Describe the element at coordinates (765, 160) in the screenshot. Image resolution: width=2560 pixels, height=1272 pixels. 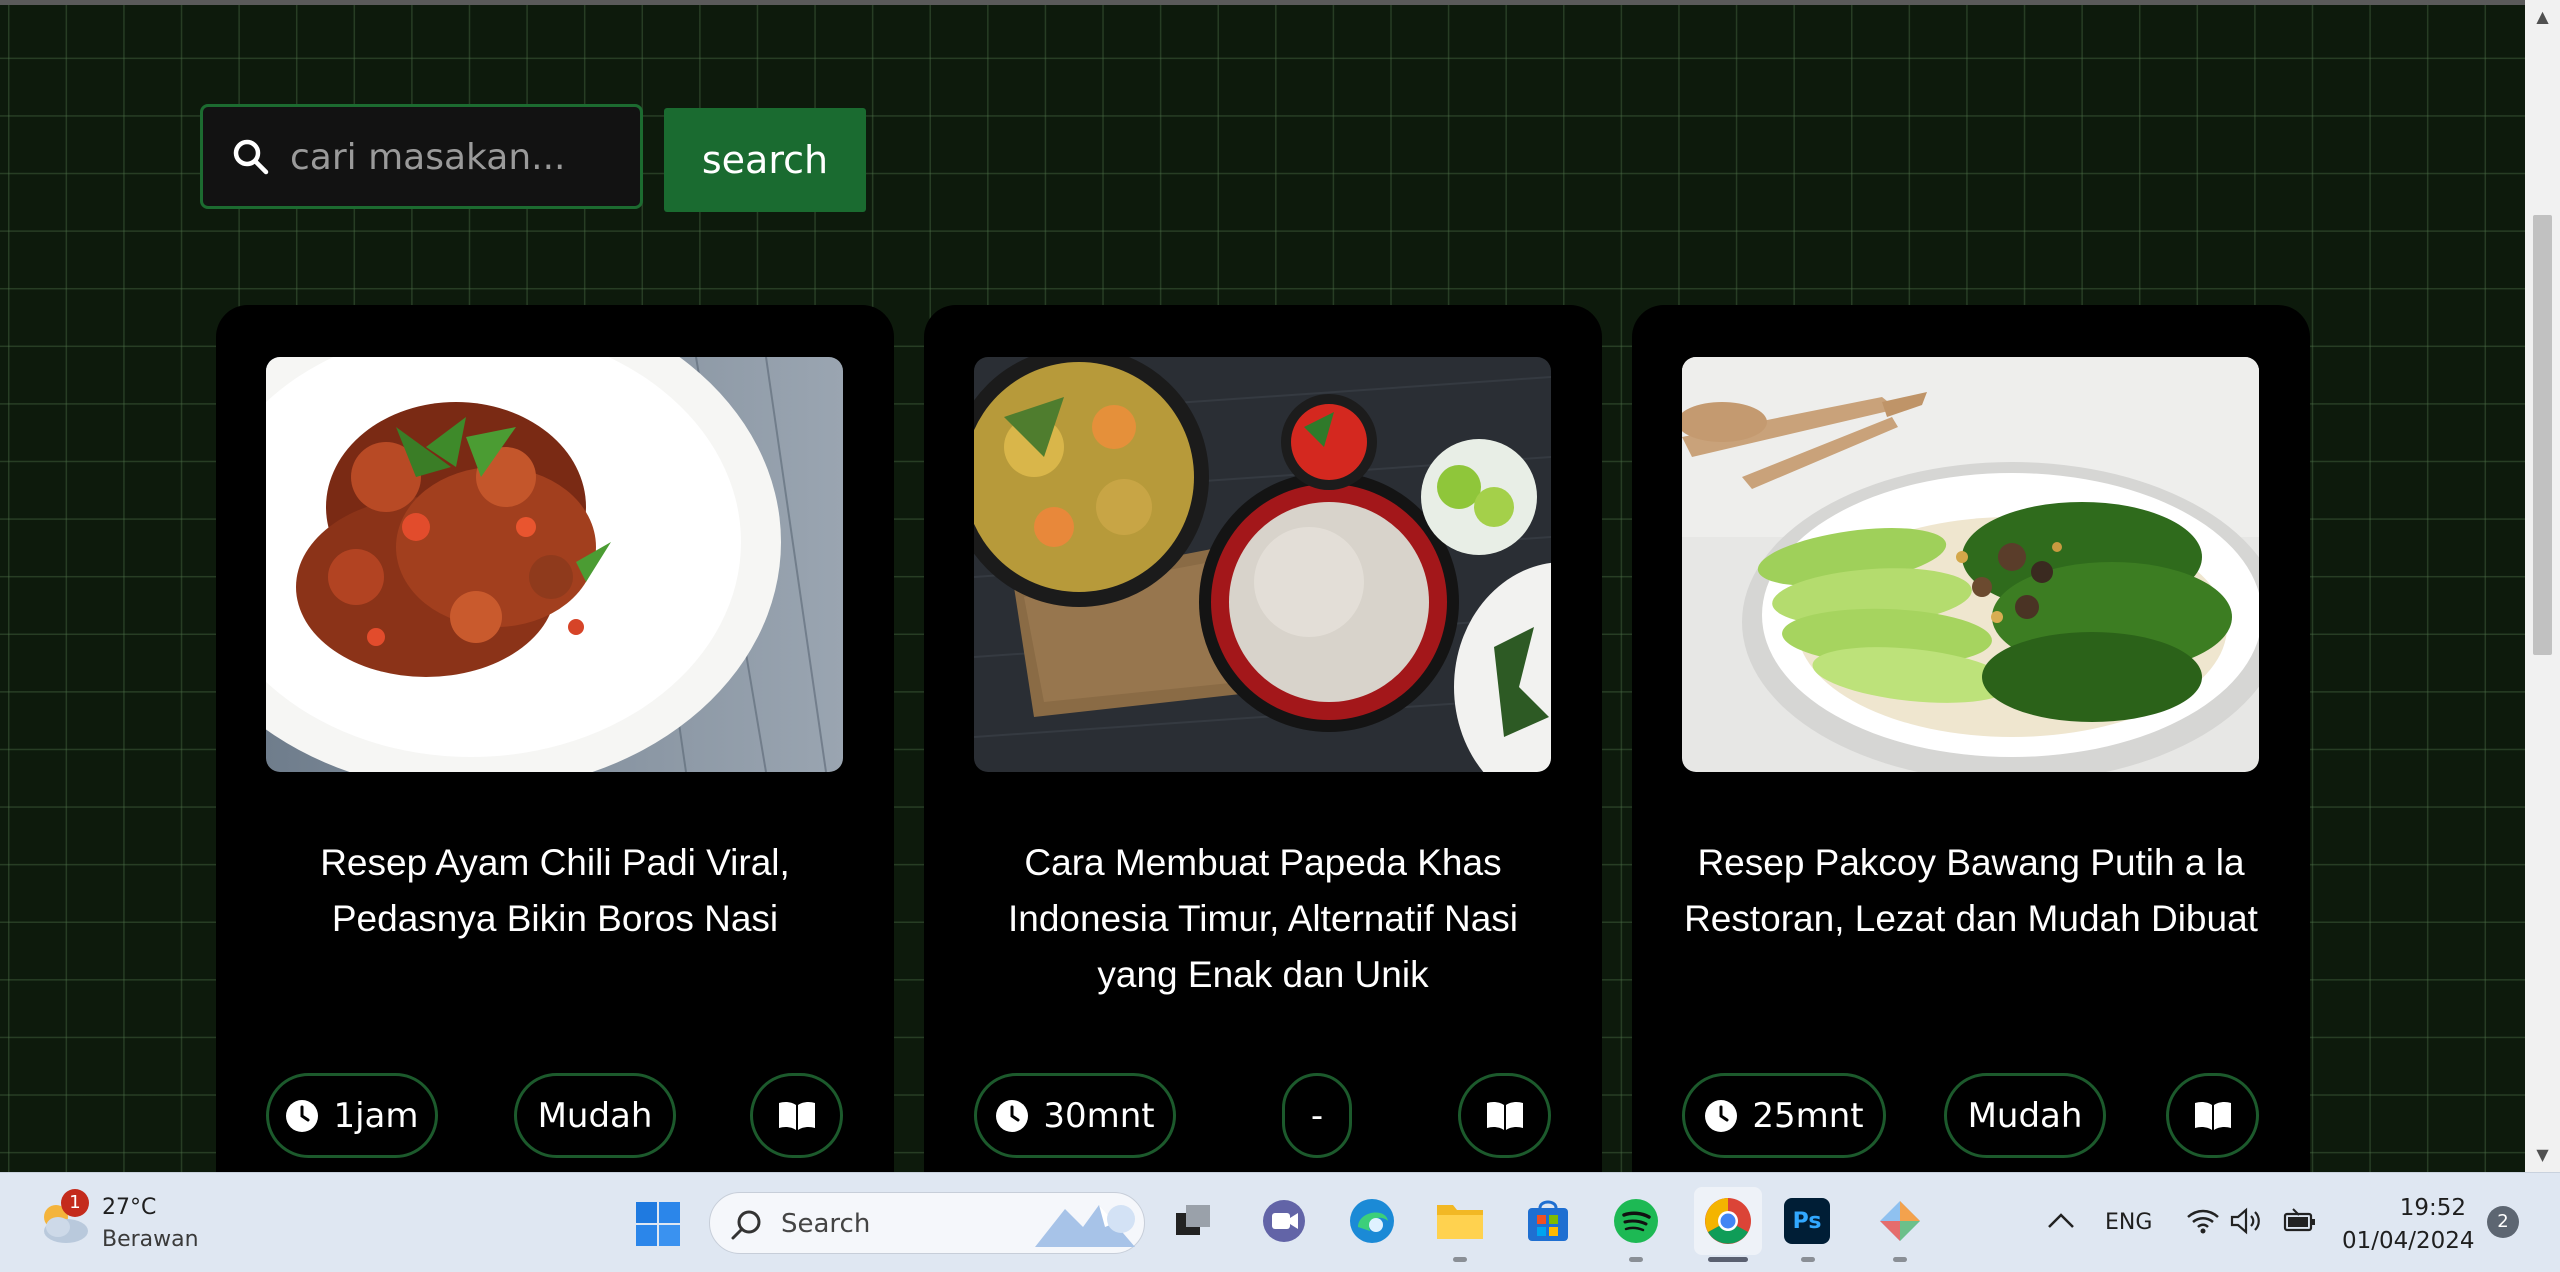
I see `search-button: search` at that location.